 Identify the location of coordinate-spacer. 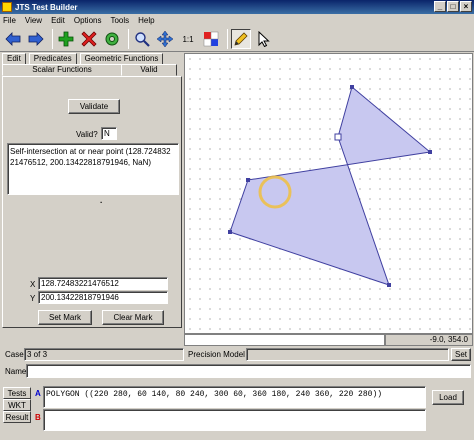
(284, 340).